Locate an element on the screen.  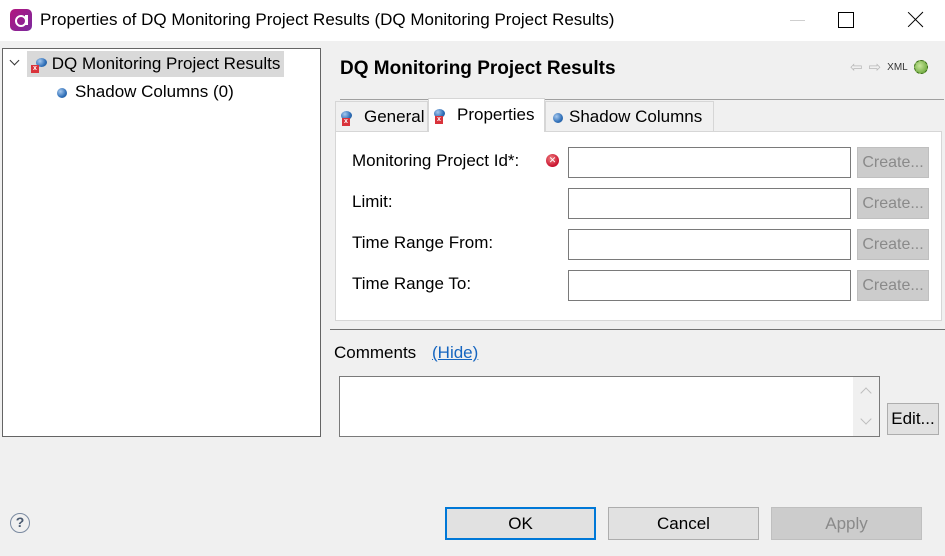
back-arrow-icon: ⇦ is located at coordinates (856, 67).